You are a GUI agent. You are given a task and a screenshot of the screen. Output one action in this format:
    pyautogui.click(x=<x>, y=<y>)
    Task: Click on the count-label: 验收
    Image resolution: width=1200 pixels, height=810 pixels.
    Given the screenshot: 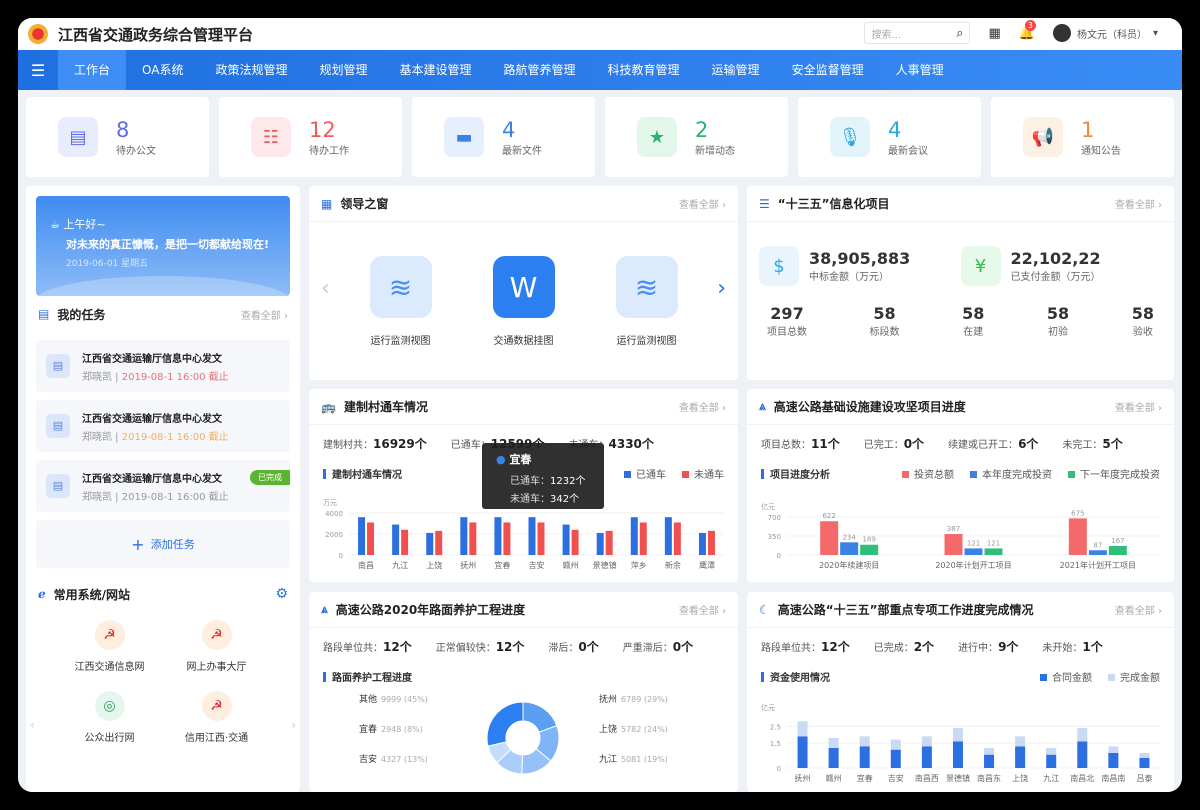 What is the action you would take?
    pyautogui.click(x=1142, y=332)
    